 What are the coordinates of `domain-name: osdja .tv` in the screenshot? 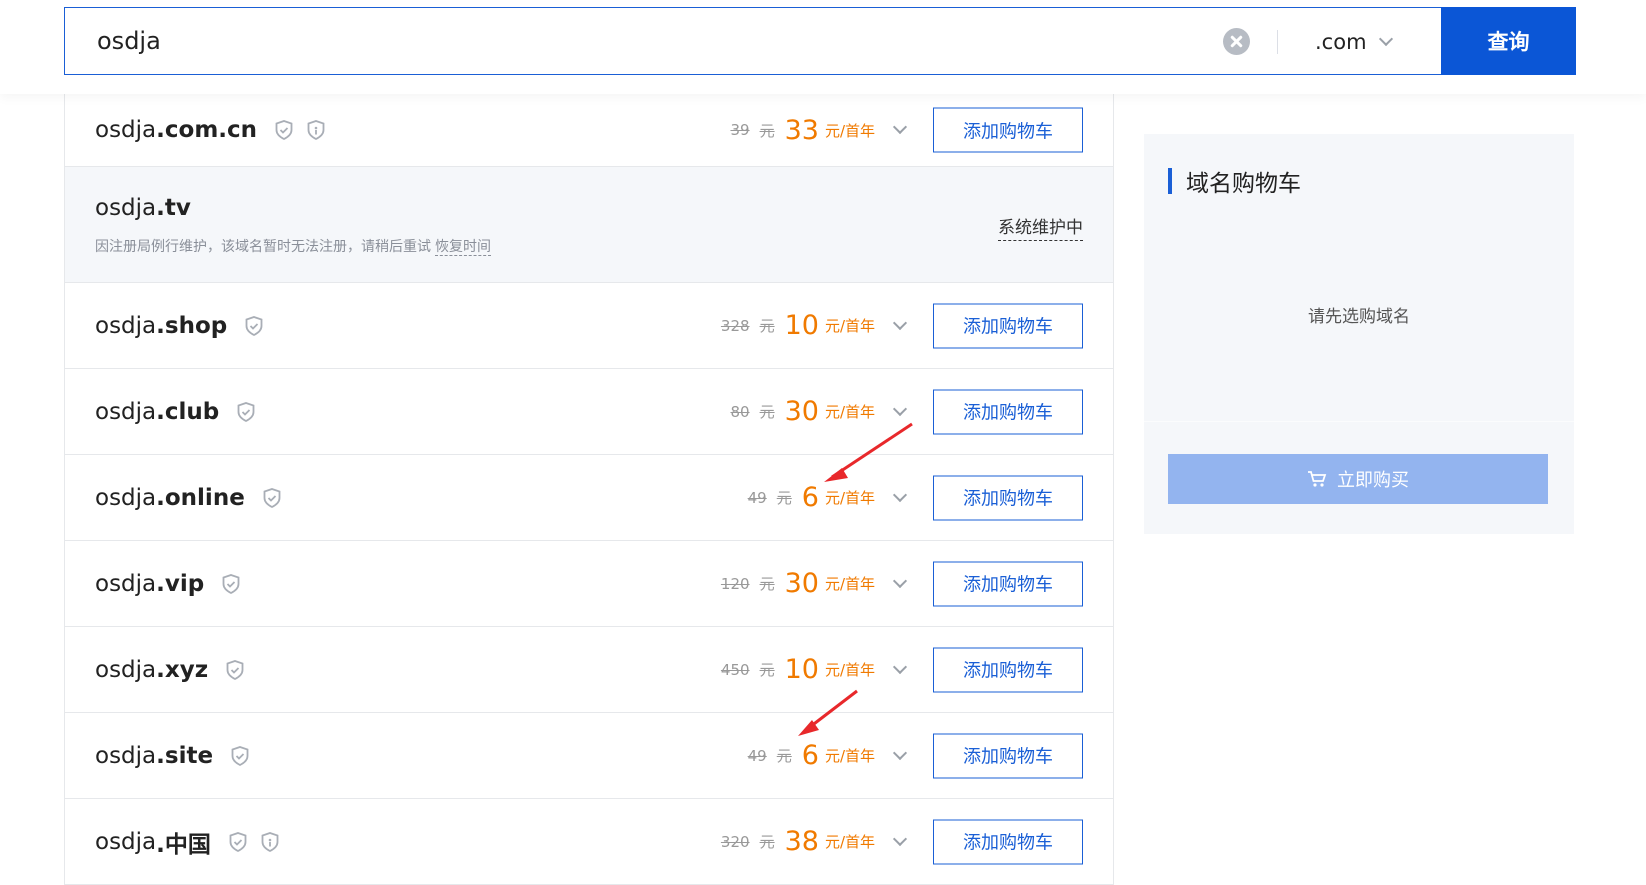 It's located at (143, 208).